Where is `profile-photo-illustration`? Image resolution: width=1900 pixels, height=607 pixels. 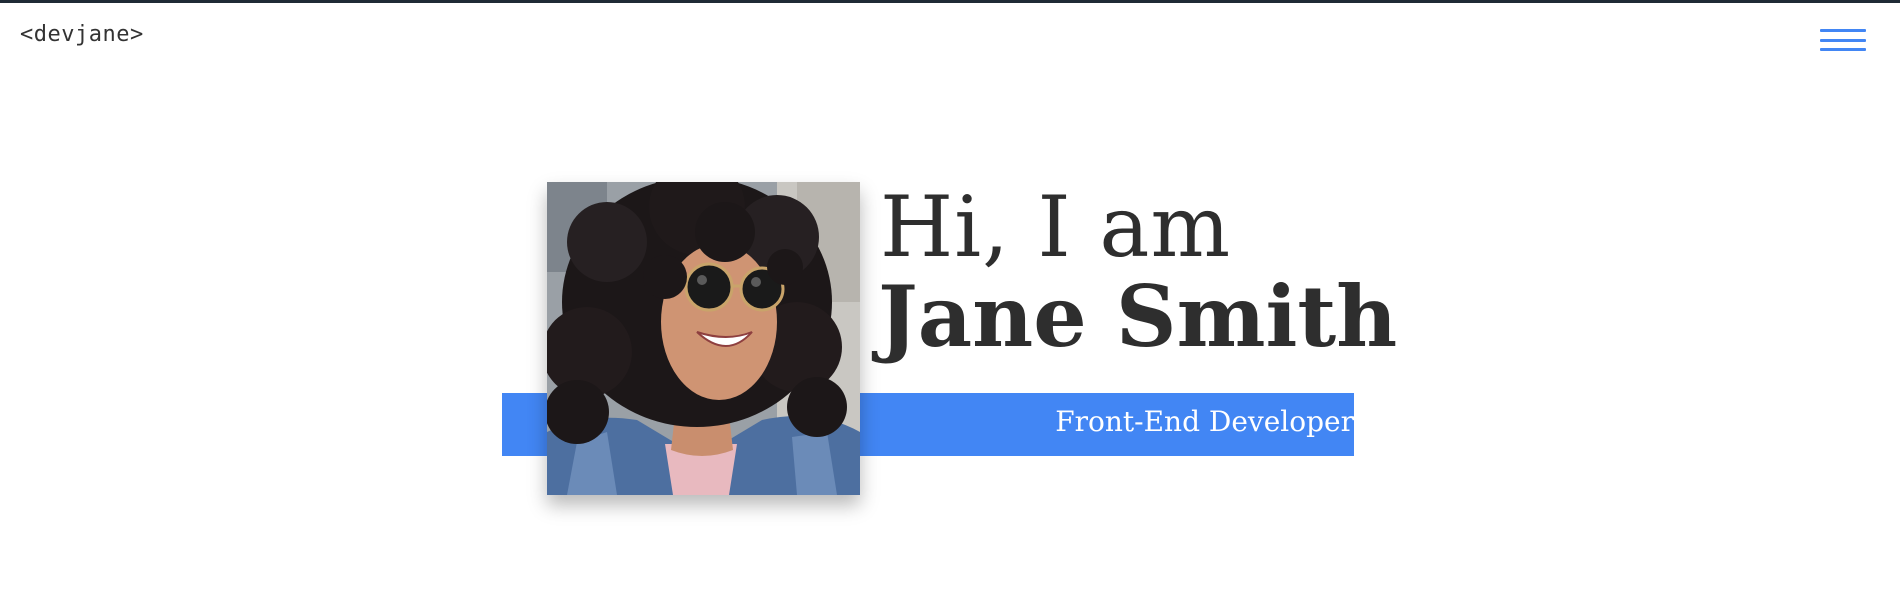
profile-photo-illustration is located at coordinates (703, 338).